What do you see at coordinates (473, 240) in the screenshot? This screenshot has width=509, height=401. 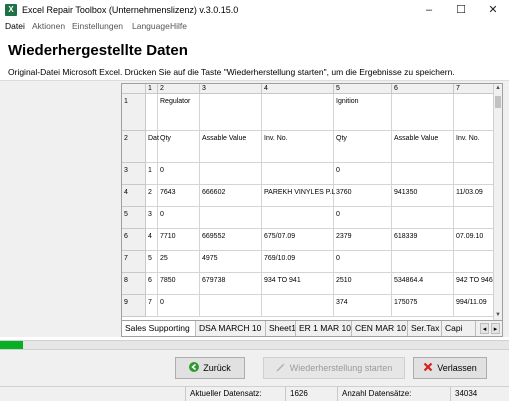 I see `grid-cell: 07.09.10` at bounding box center [473, 240].